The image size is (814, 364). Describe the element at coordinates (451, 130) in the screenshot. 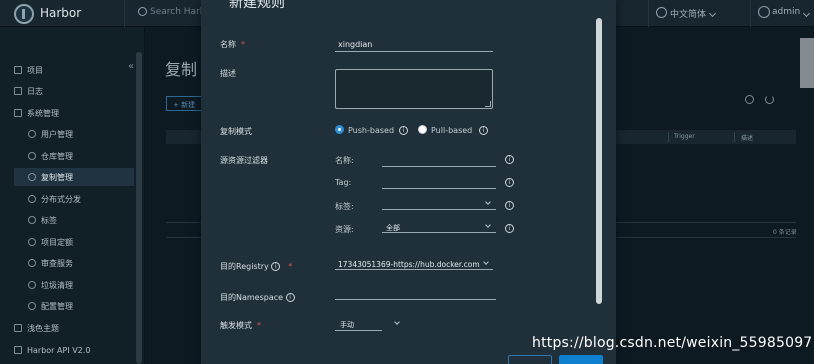

I see `pull-based-label: Pull-based` at that location.